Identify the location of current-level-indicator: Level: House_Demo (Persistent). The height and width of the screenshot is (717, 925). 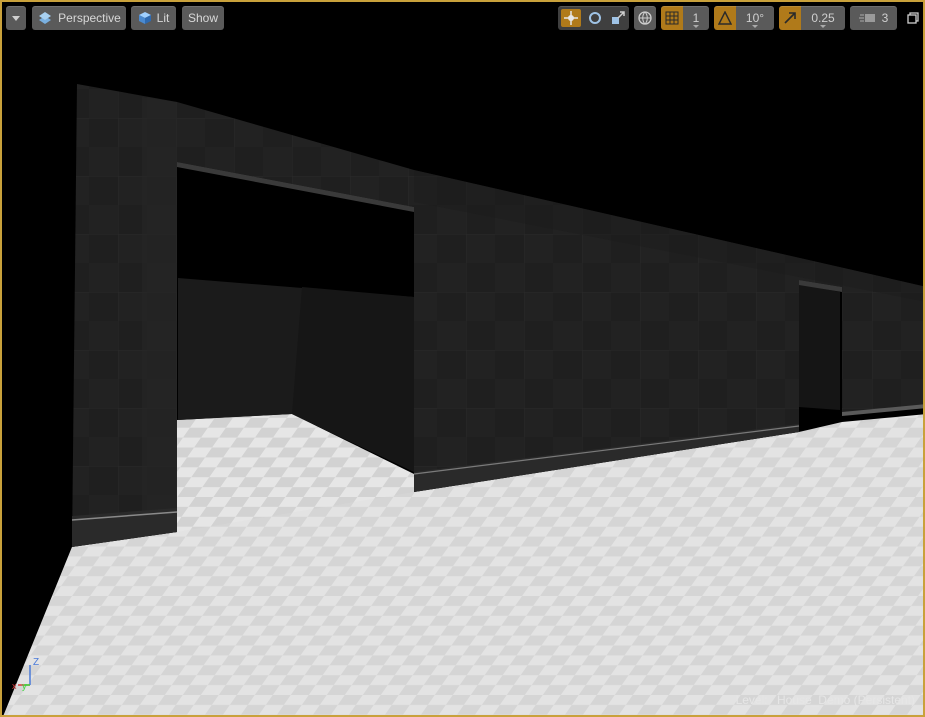
(825, 700).